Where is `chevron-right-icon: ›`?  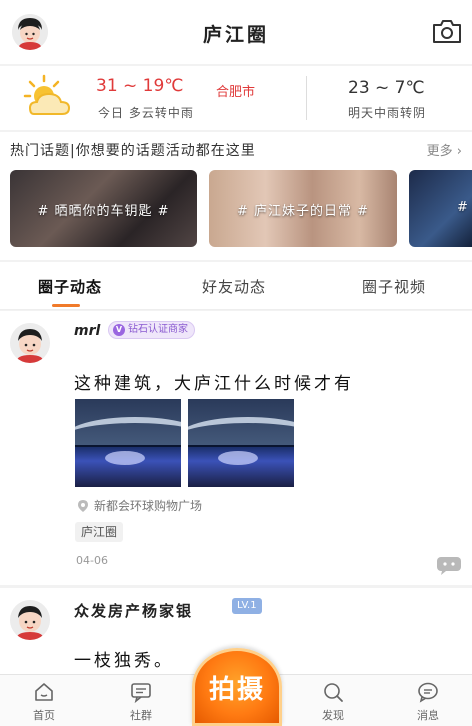
chevron-right-icon: › is located at coordinates (459, 151).